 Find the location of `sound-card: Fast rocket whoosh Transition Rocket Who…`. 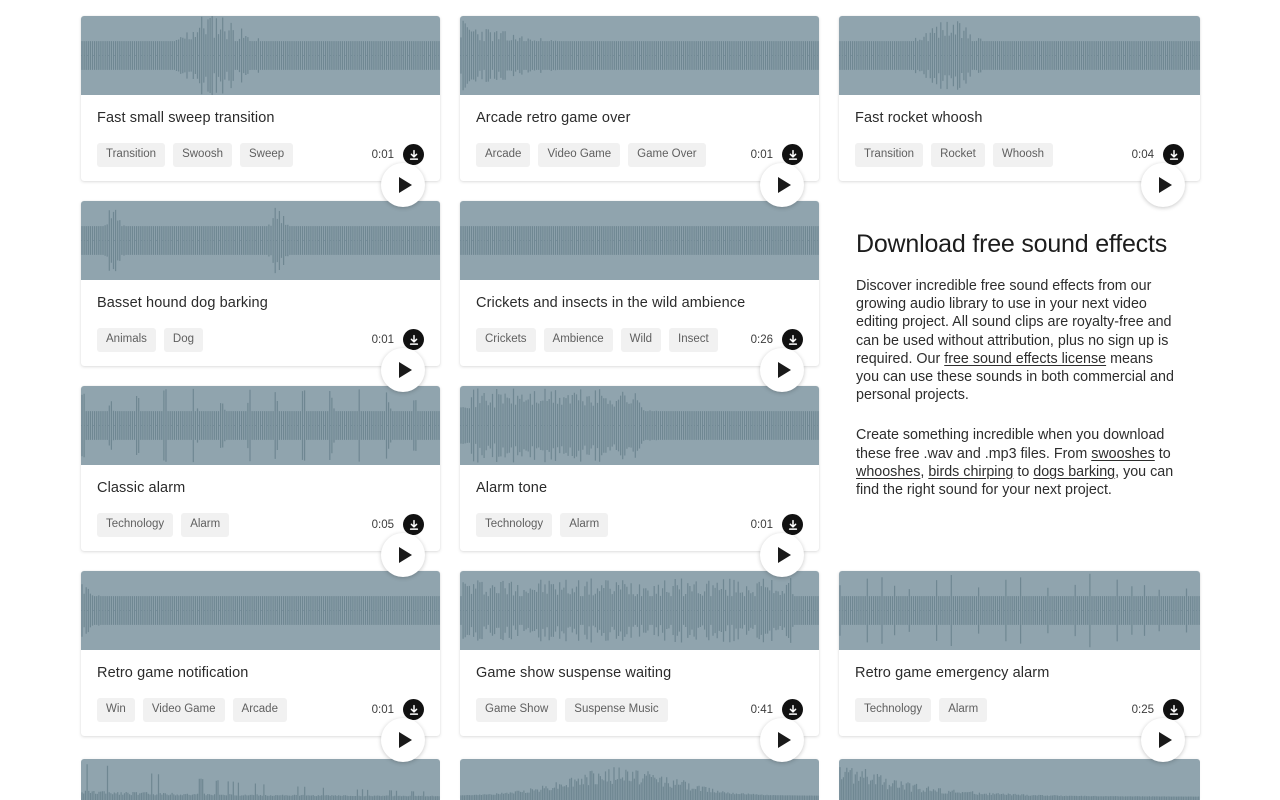

sound-card: Fast rocket whoosh Transition Rocket Who… is located at coordinates (1019, 111).